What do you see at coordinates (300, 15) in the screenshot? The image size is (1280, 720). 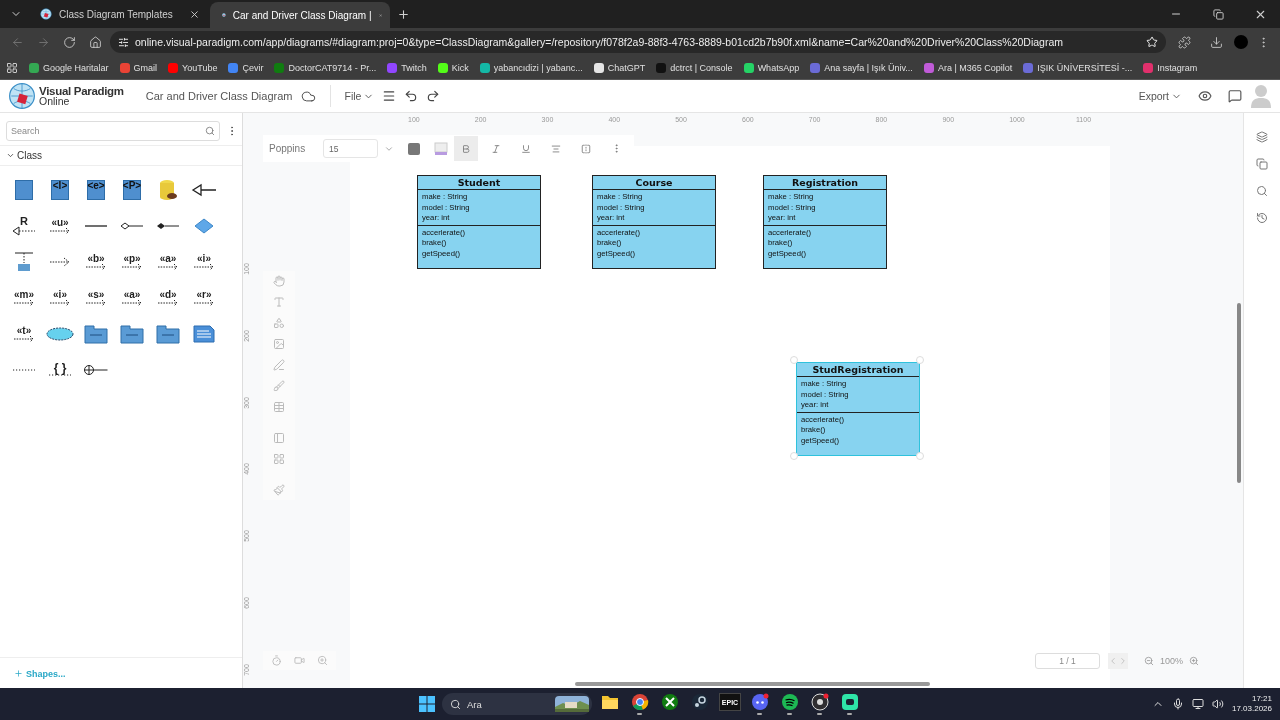 I see `browser-tab: Car and Driver Class Diagram |` at bounding box center [300, 15].